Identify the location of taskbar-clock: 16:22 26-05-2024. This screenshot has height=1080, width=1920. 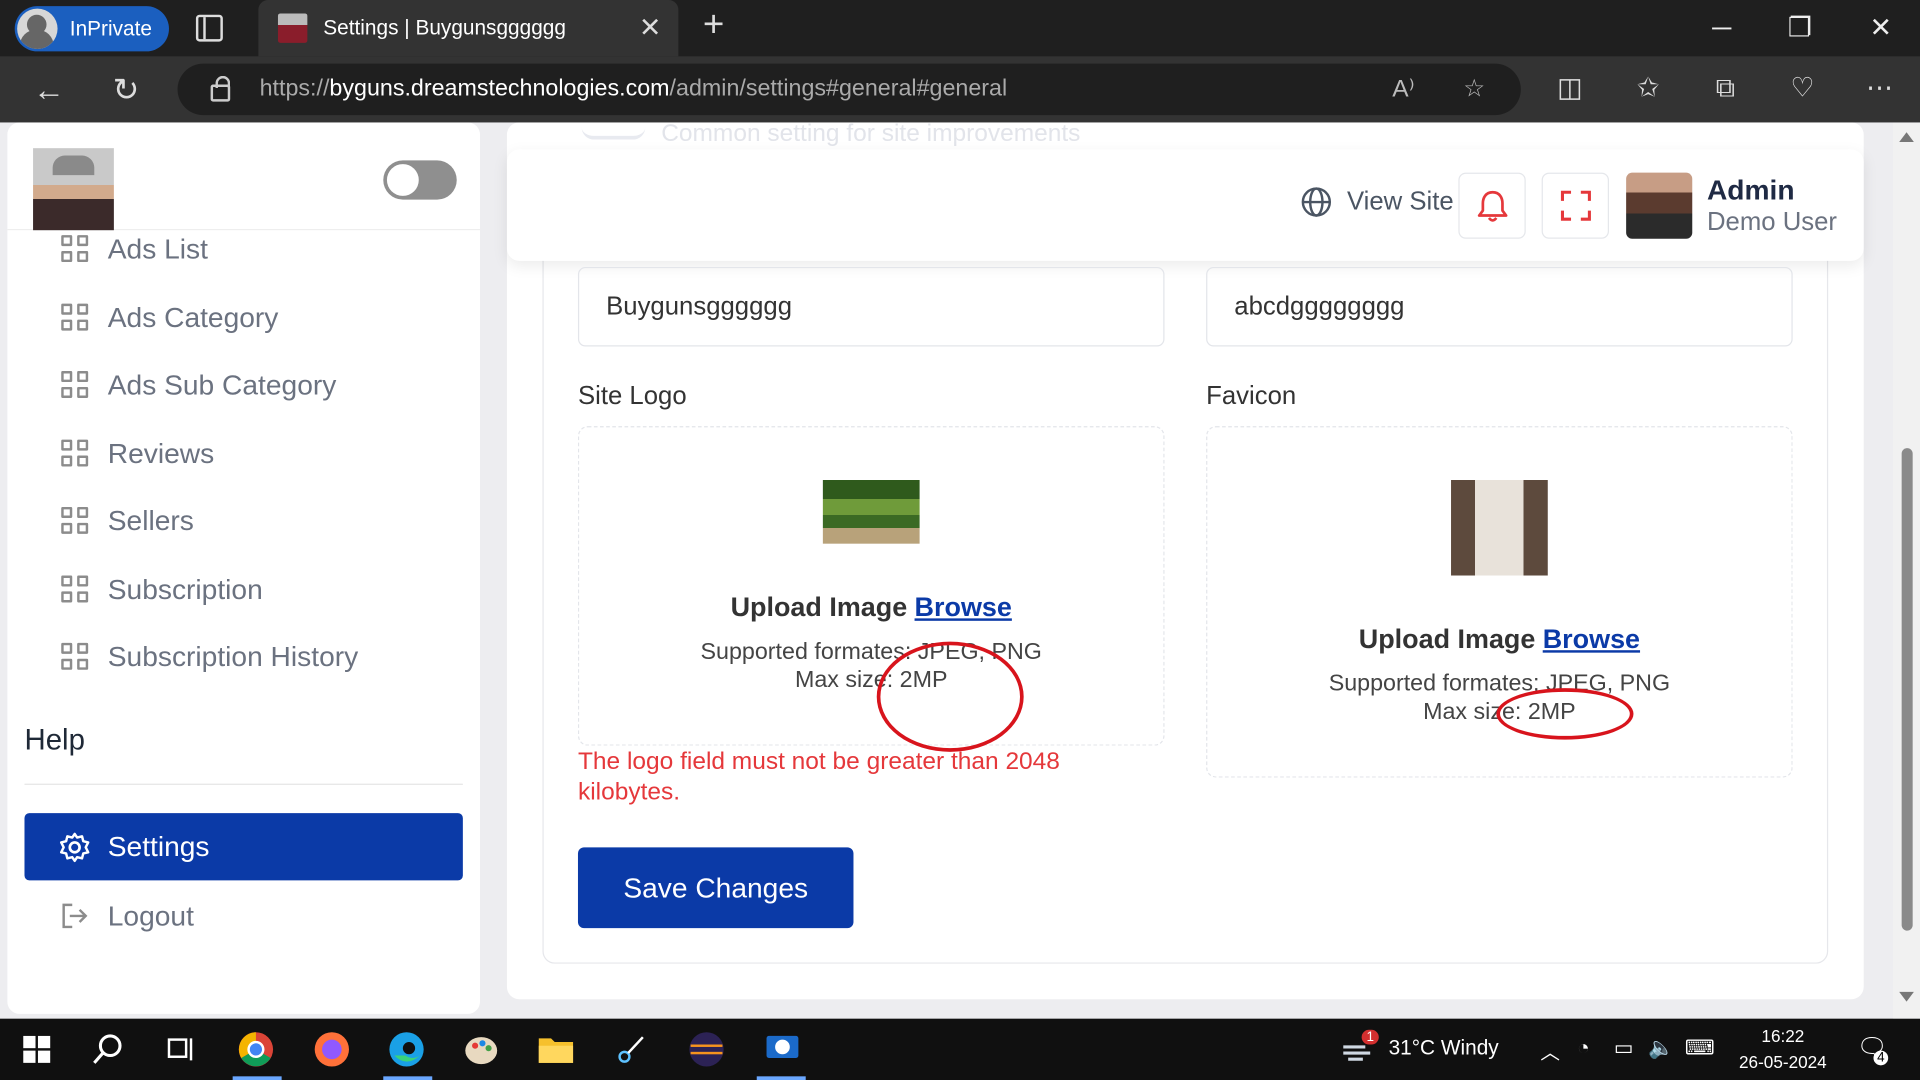
(1783, 1049).